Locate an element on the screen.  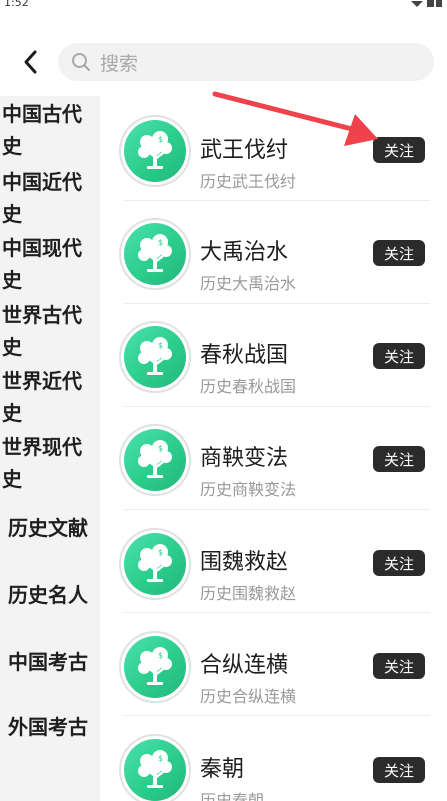
sidebar-item-chinese-contemporary-history: 中国现代史 is located at coordinates (45, 264).